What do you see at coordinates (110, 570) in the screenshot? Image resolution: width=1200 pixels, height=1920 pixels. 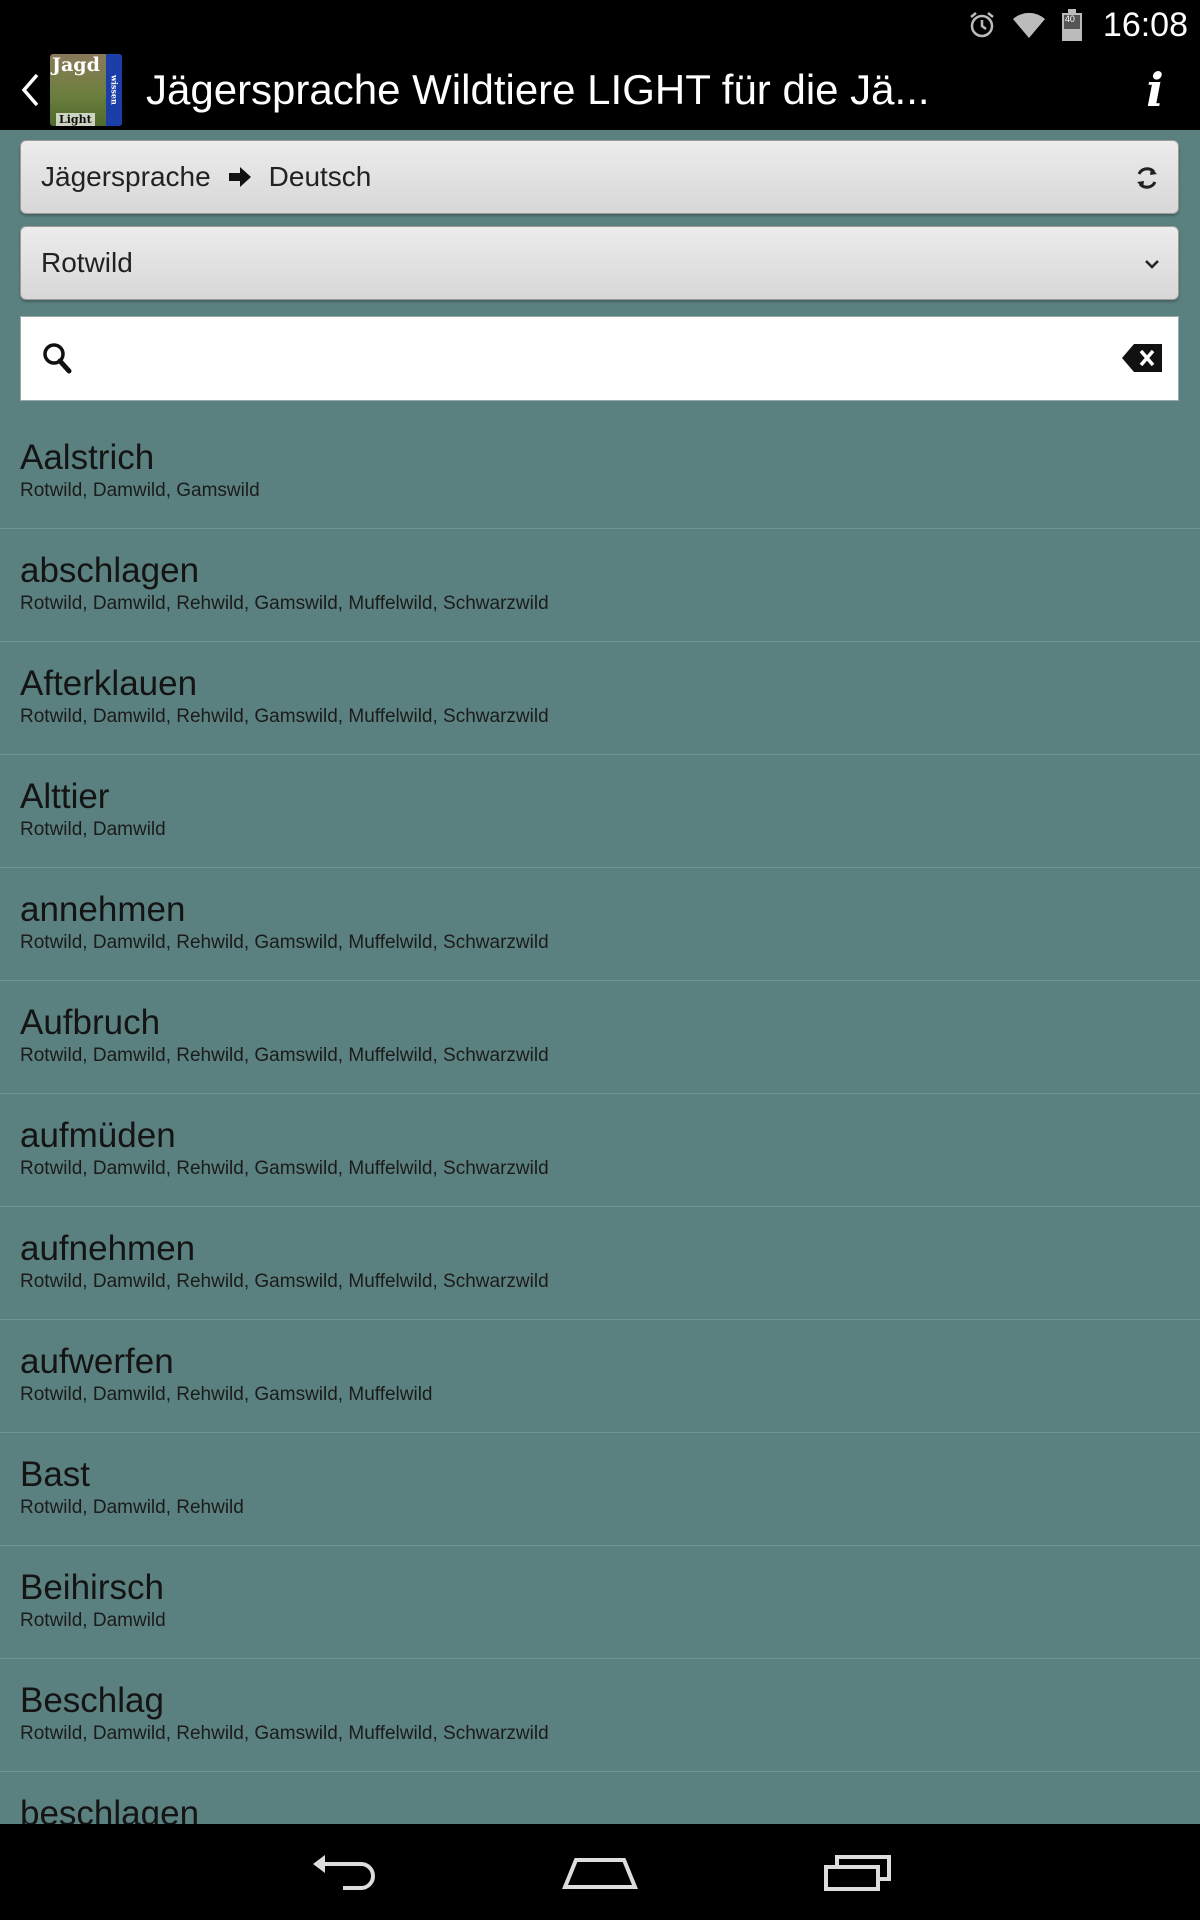 I see `term-label: abschlagen` at bounding box center [110, 570].